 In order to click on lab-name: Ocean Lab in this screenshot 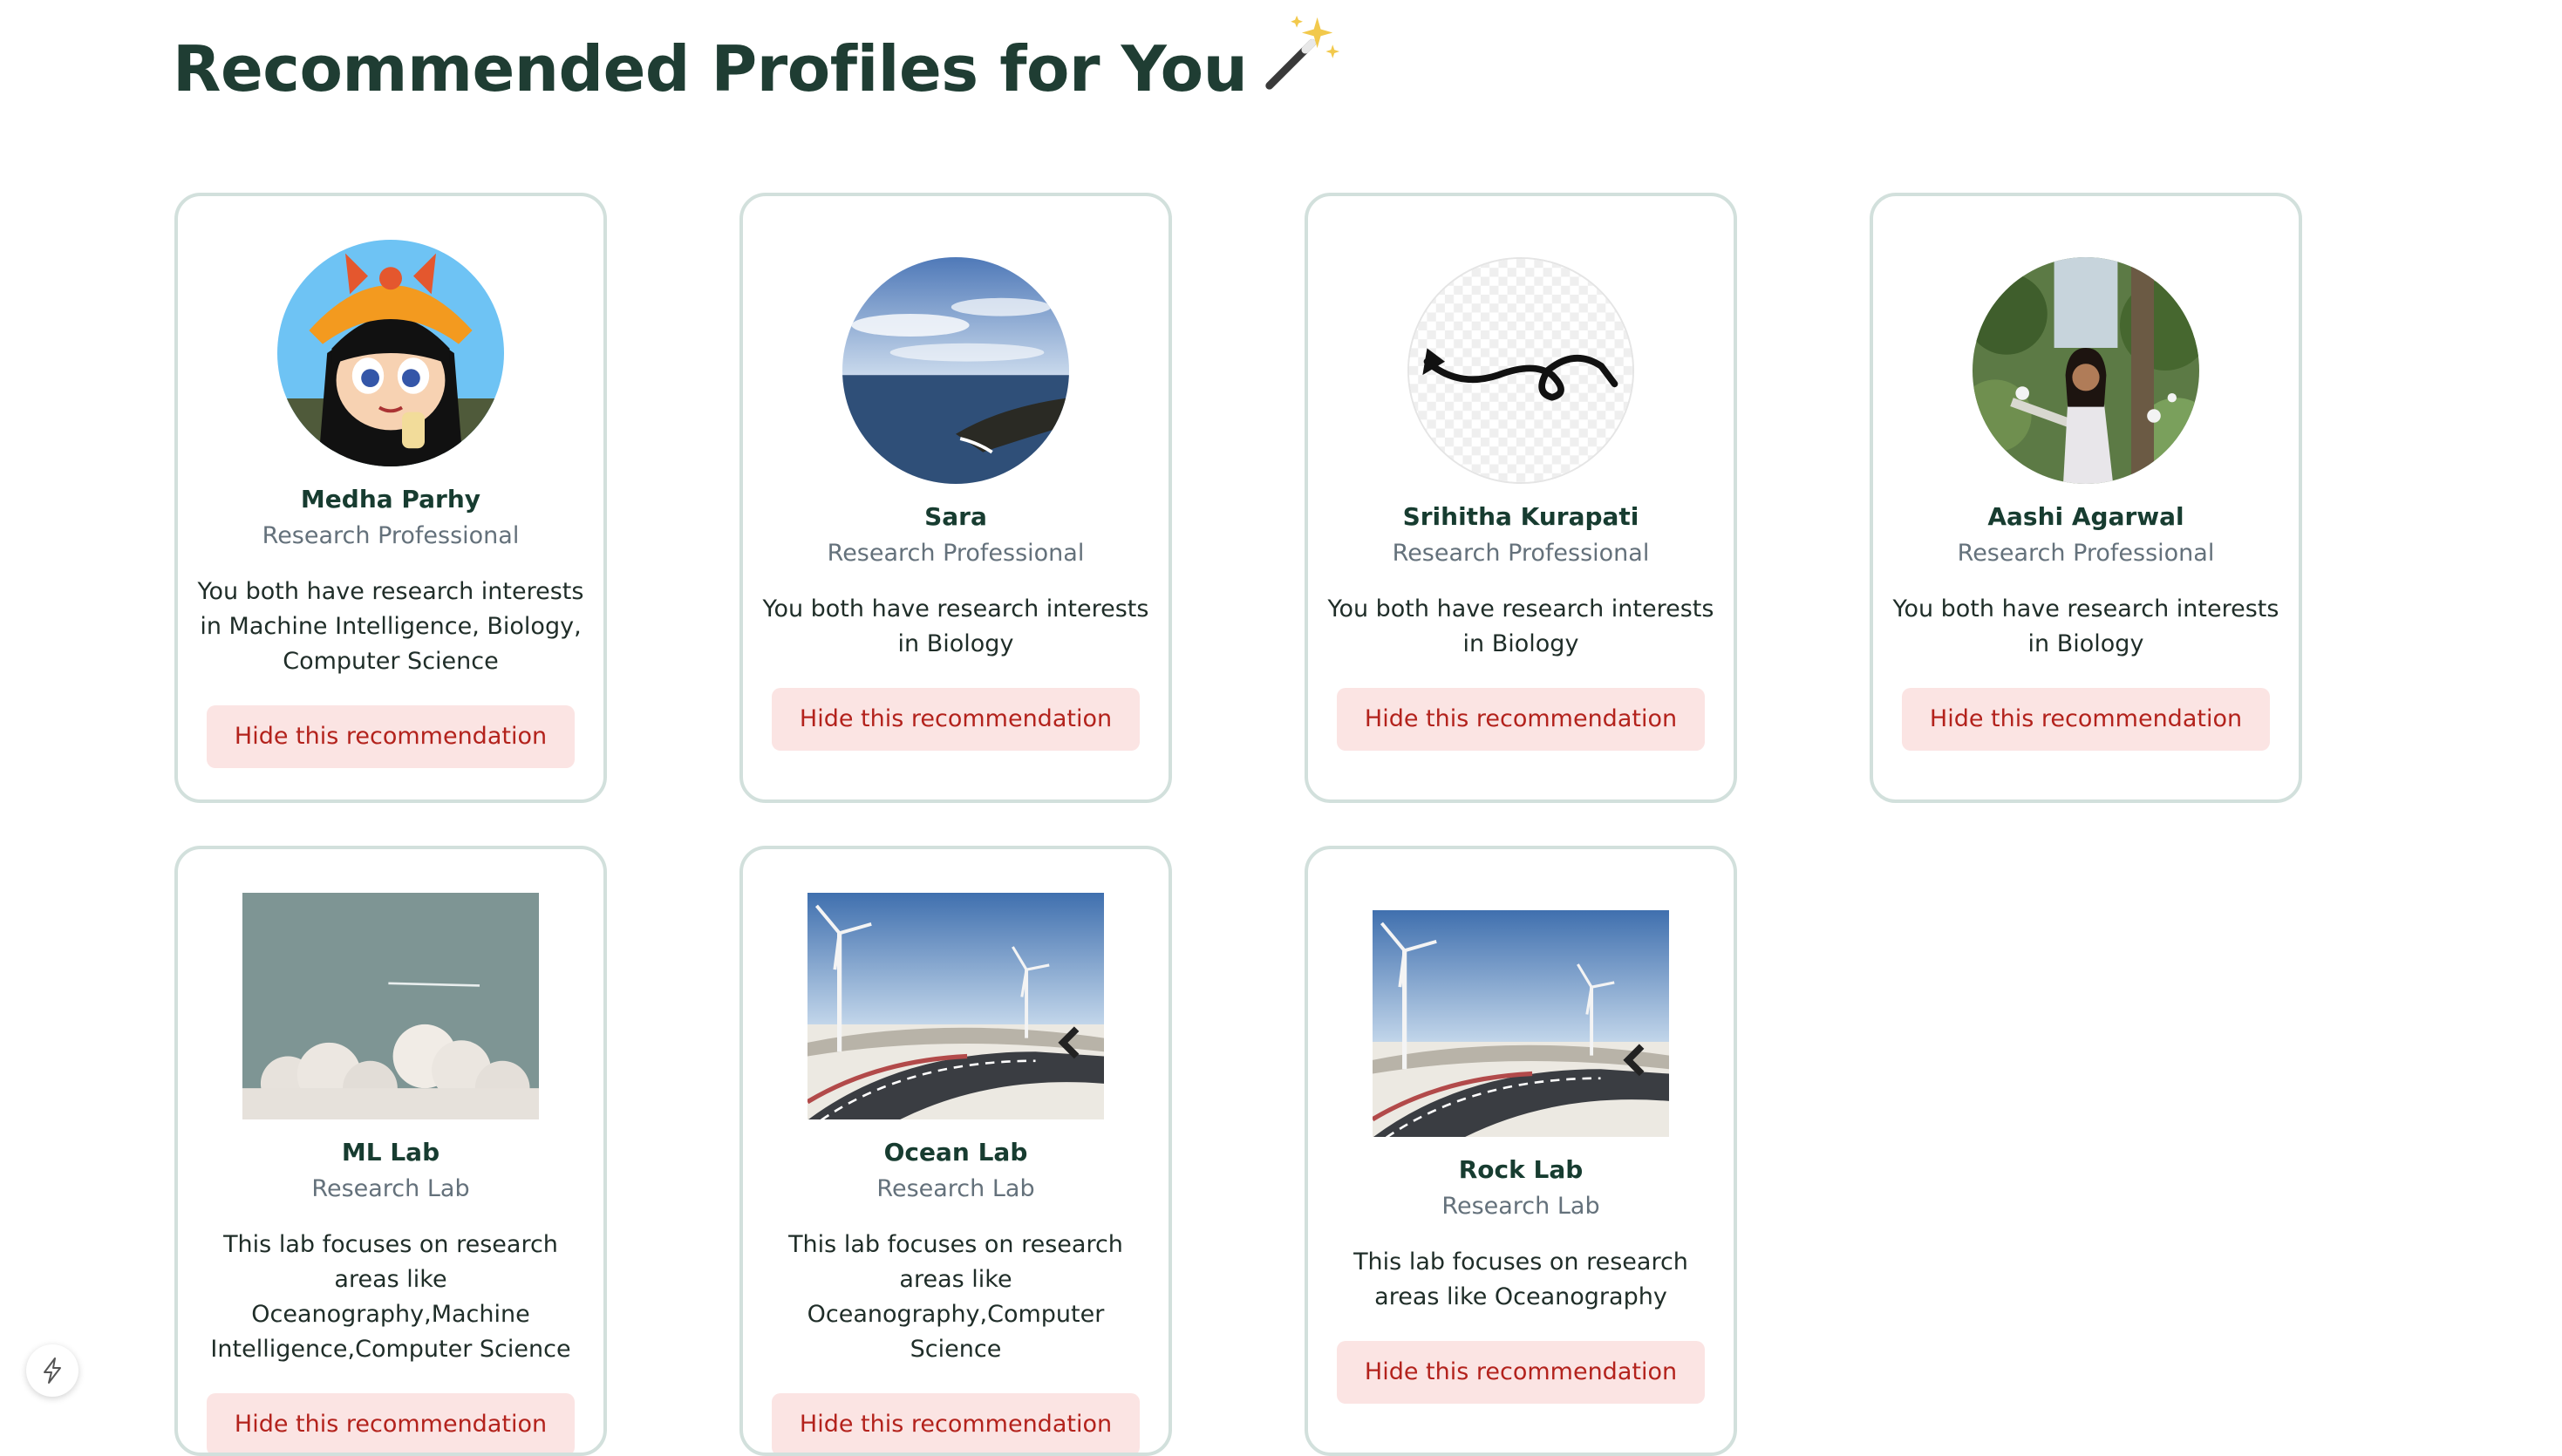, I will do `click(956, 1152)`.